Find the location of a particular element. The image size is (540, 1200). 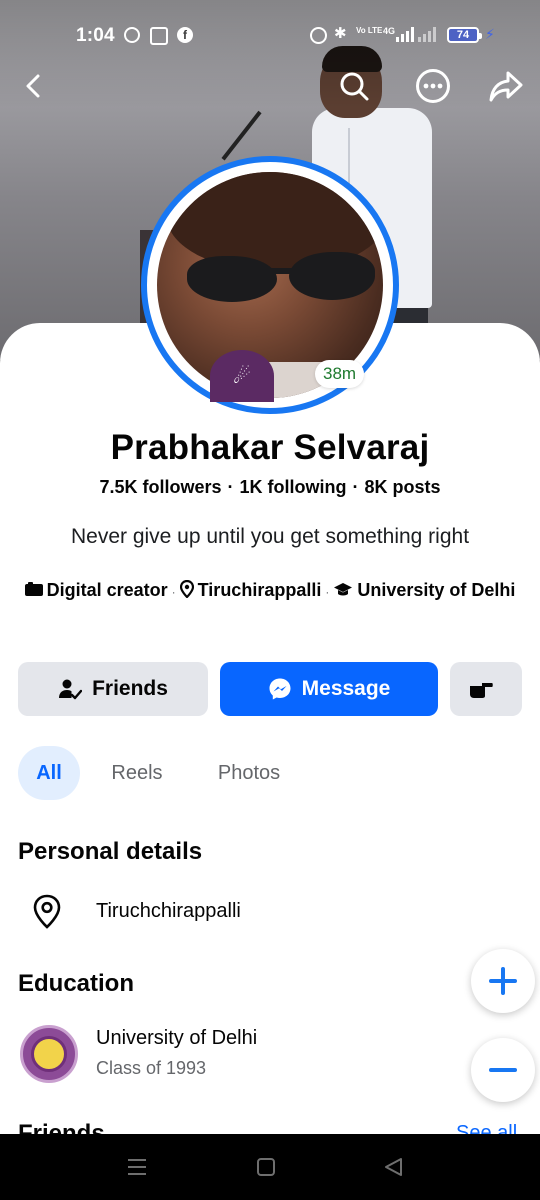

message-button: Message is located at coordinates (329, 689).